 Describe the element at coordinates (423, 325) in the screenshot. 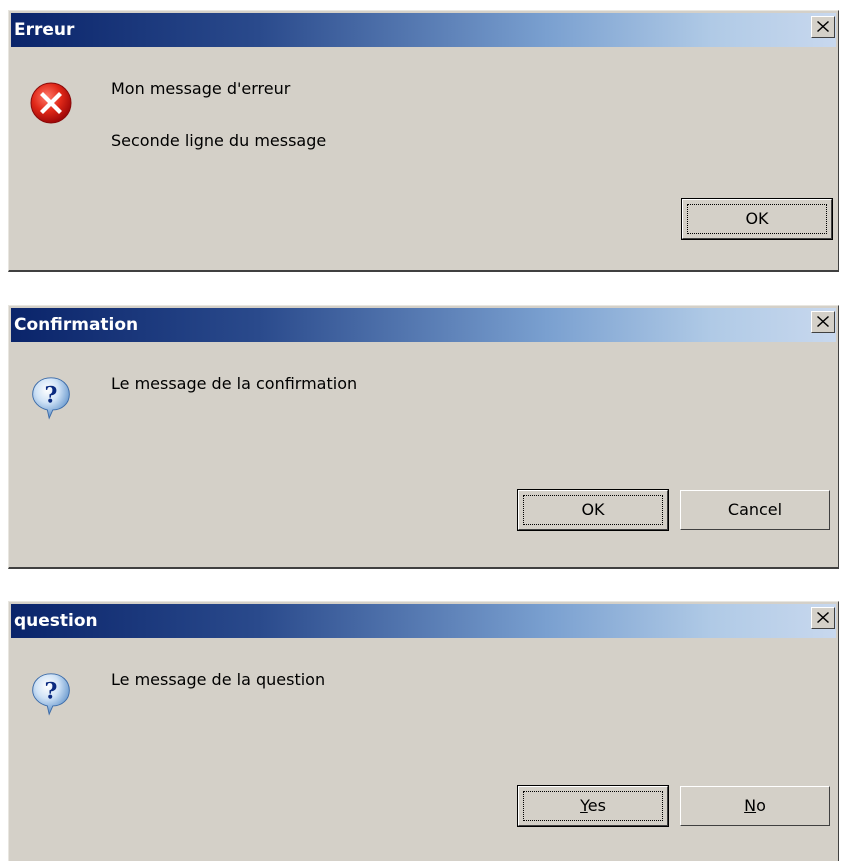

I see `title-bar: Confirmation` at that location.